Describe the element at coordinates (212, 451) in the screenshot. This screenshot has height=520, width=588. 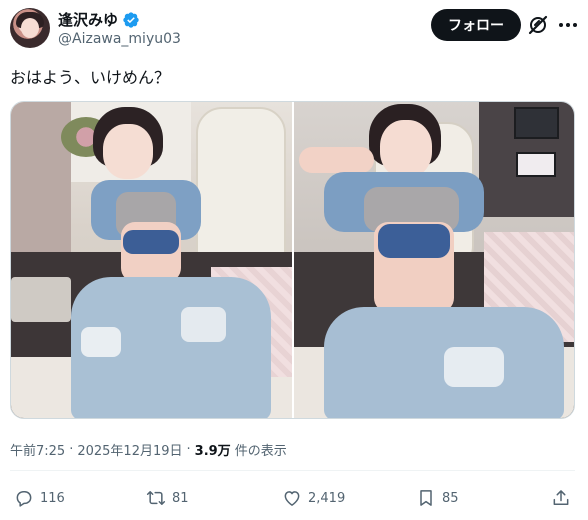
I see `views-count: 3.9万` at that location.